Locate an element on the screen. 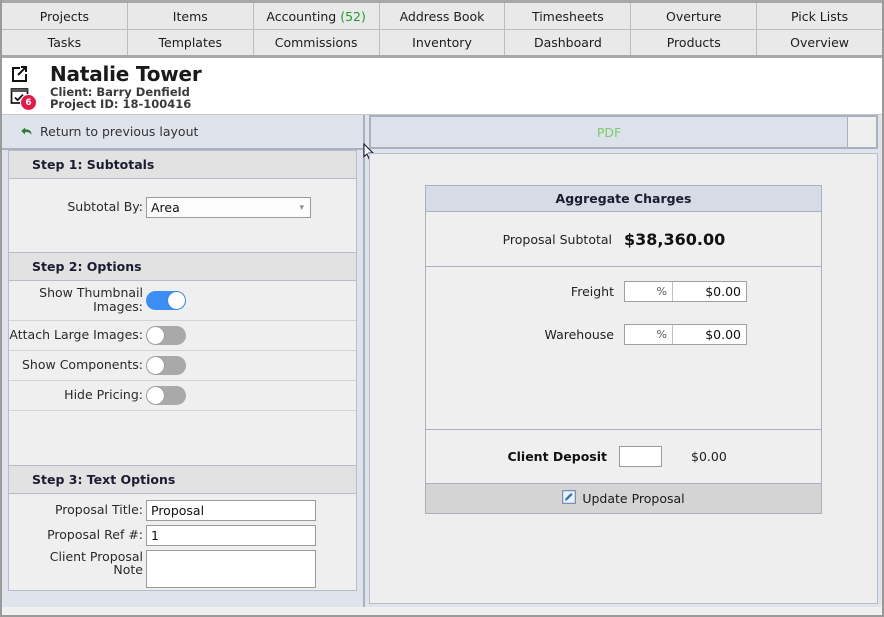  step1-subtotals-panel: Step 1: Subtotals Subtotal By: Area ▾ is located at coordinates (182, 201).